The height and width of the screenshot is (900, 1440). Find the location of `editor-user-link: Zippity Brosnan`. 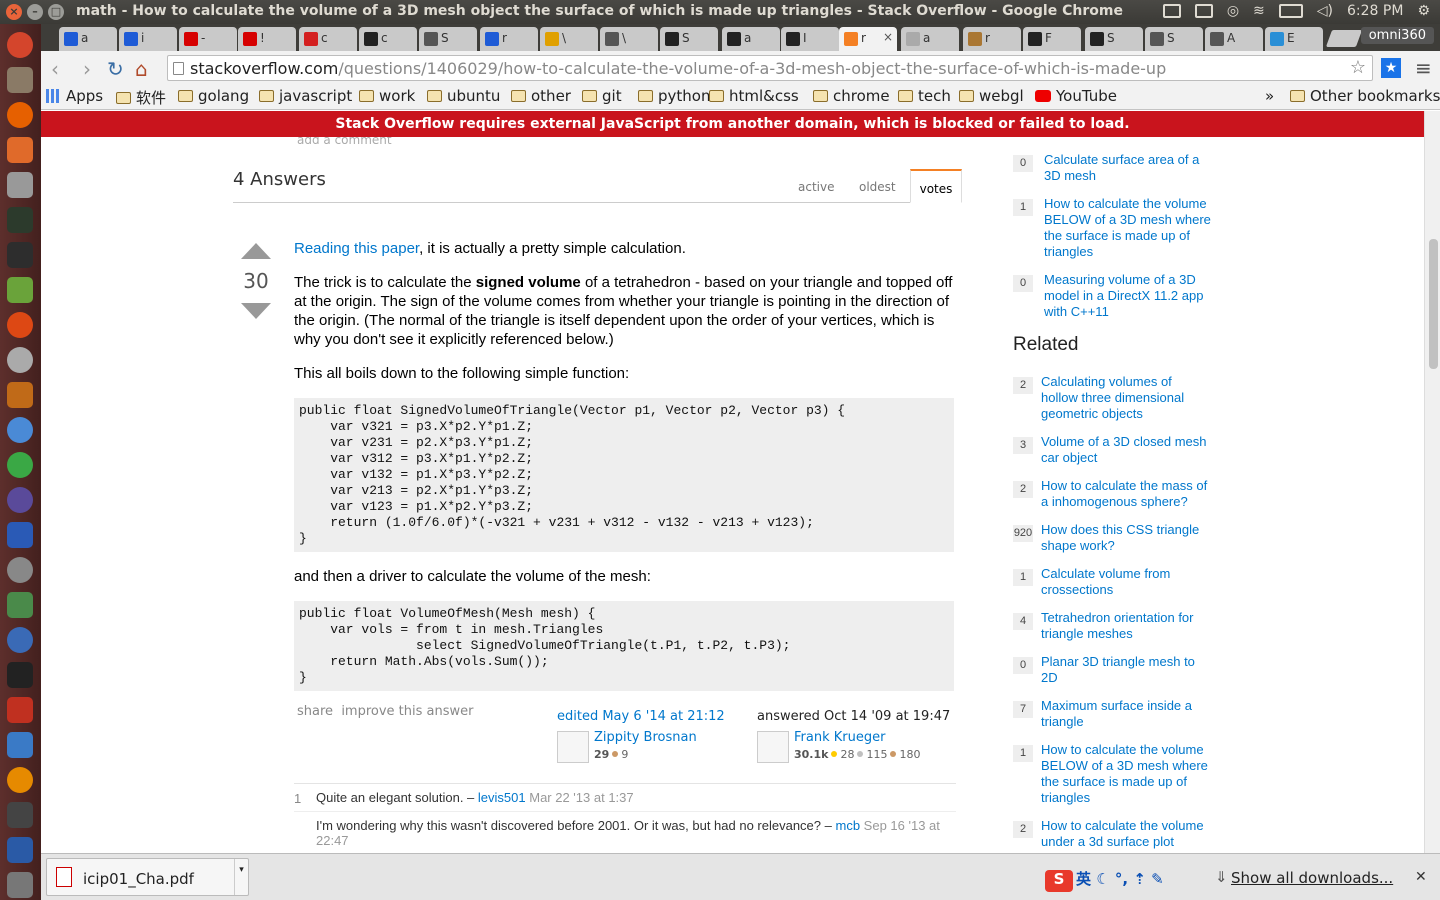

editor-user-link: Zippity Brosnan is located at coordinates (645, 737).